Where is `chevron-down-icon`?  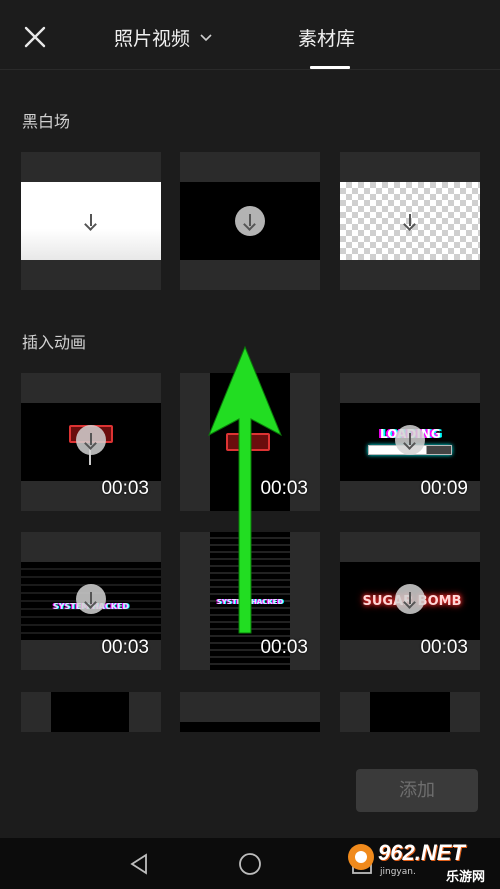
chevron-down-icon is located at coordinates (206, 36).